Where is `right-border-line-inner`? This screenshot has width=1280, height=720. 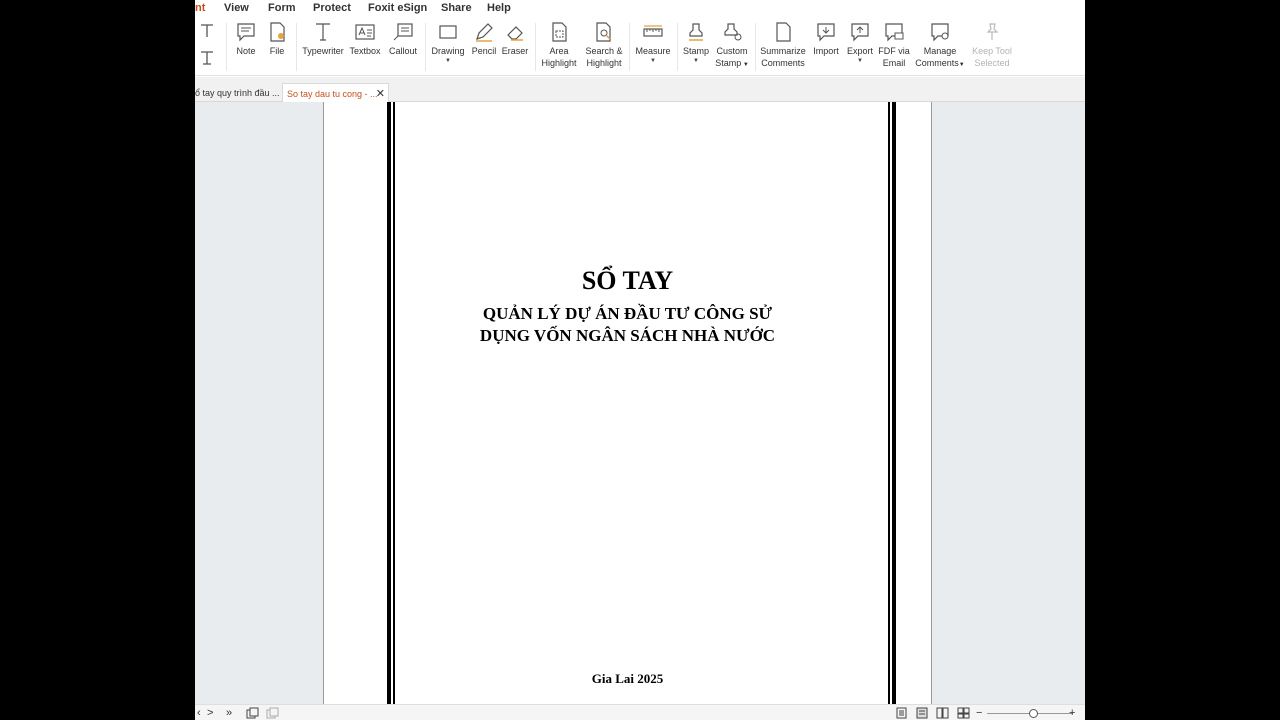
right-border-line-inner is located at coordinates (889, 403).